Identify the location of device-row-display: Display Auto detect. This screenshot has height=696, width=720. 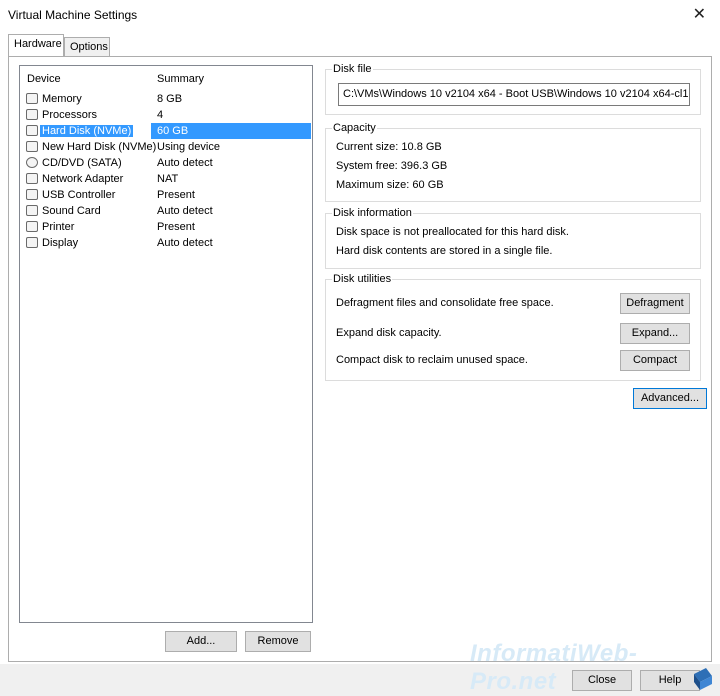
(166, 243).